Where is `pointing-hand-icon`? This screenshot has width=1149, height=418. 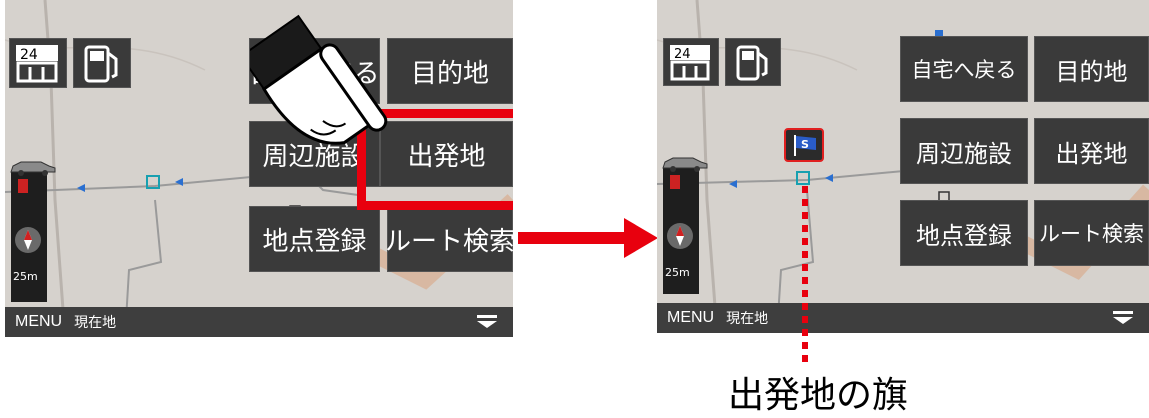 pointing-hand-icon is located at coordinates (319, 79).